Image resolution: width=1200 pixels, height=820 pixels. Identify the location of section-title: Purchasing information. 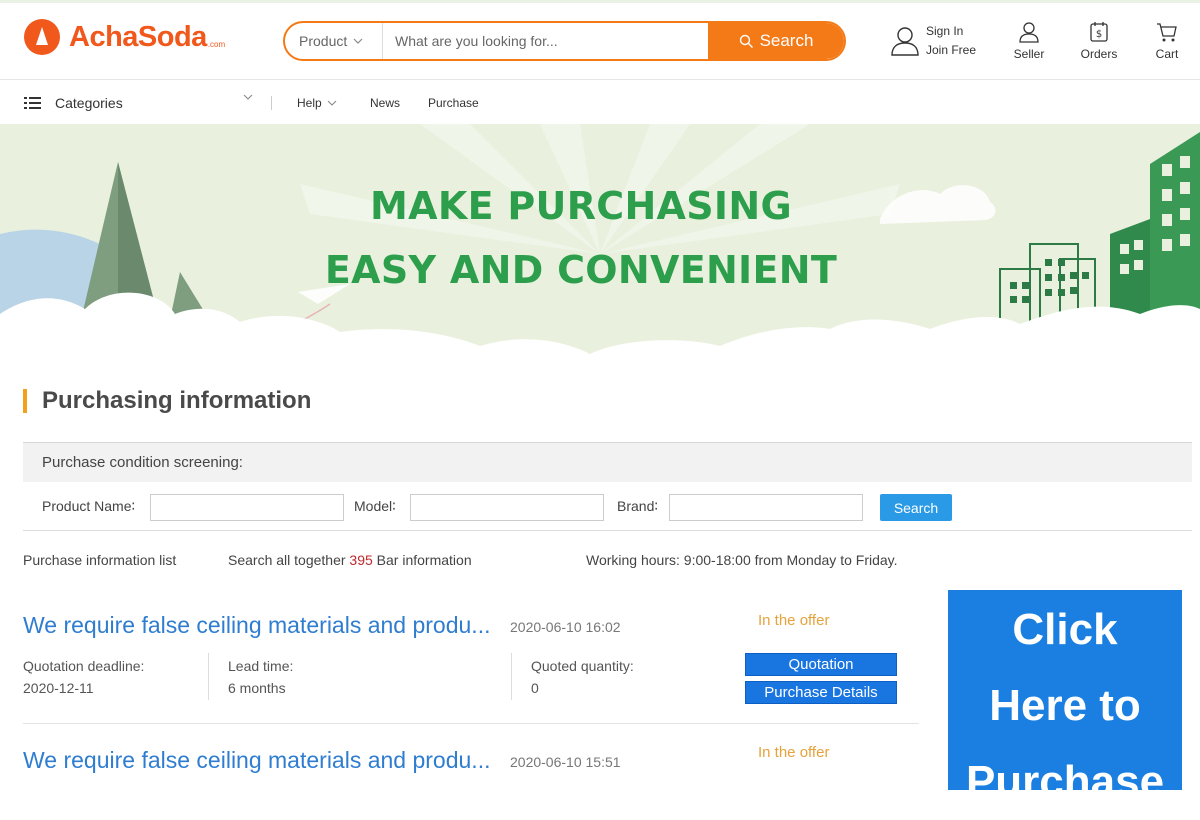
(177, 400).